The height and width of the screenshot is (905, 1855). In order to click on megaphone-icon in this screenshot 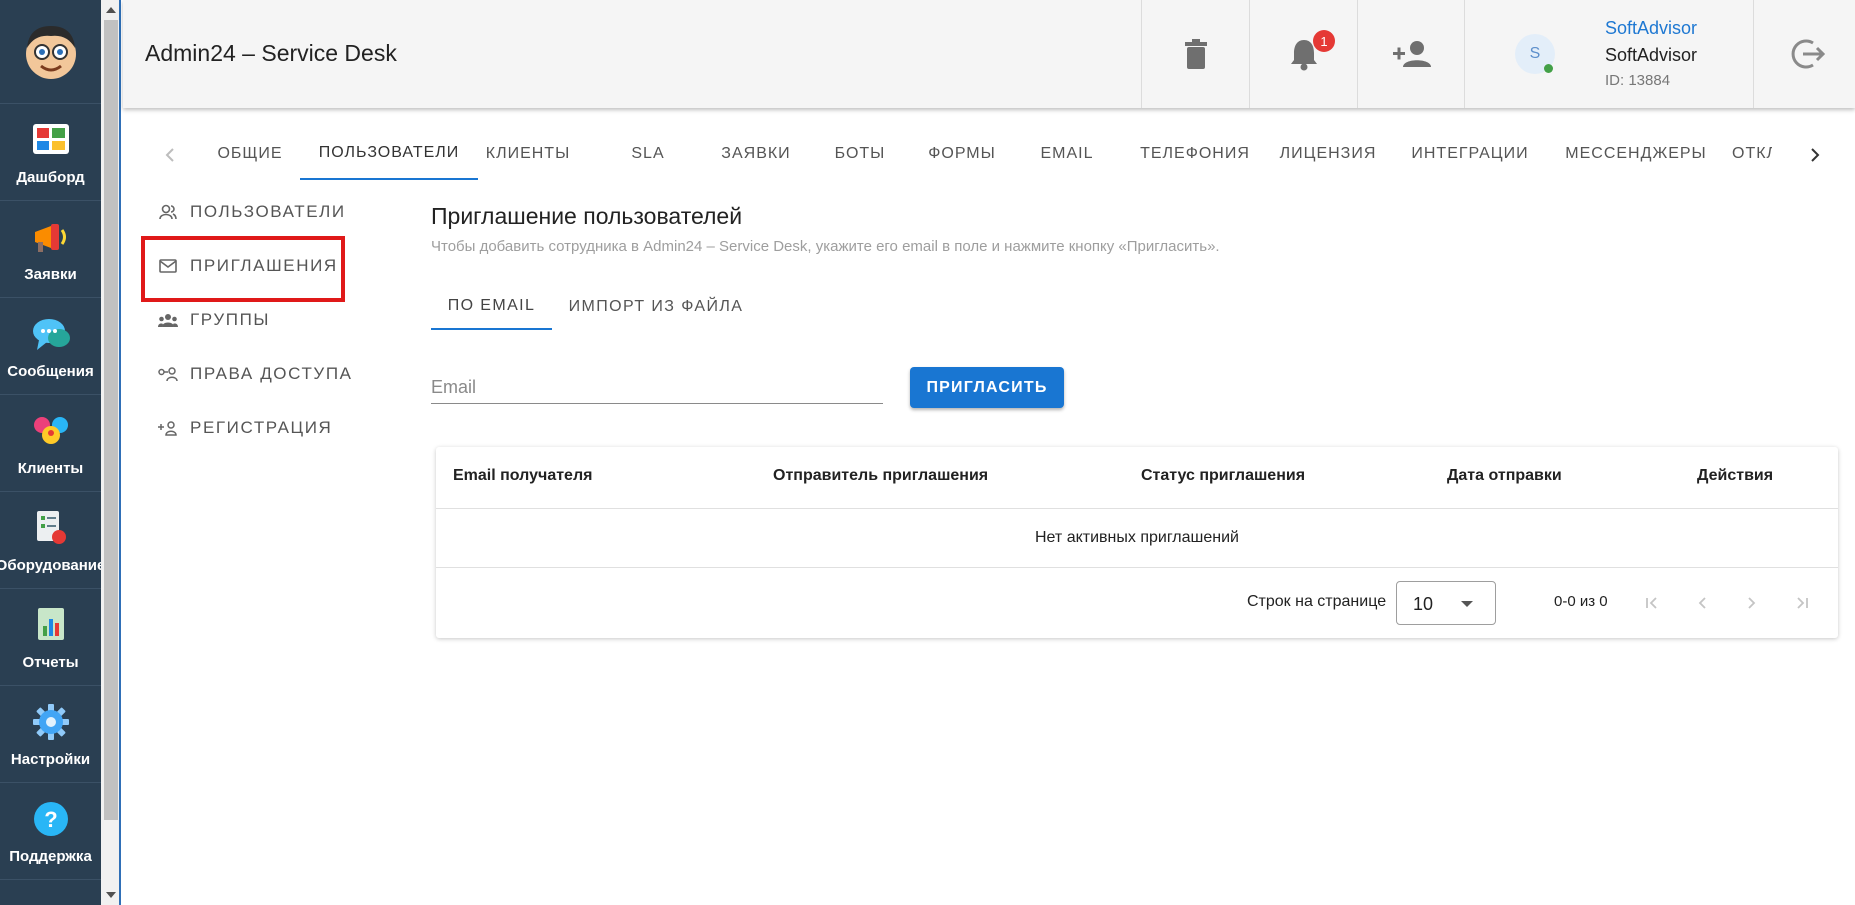, I will do `click(51, 237)`.